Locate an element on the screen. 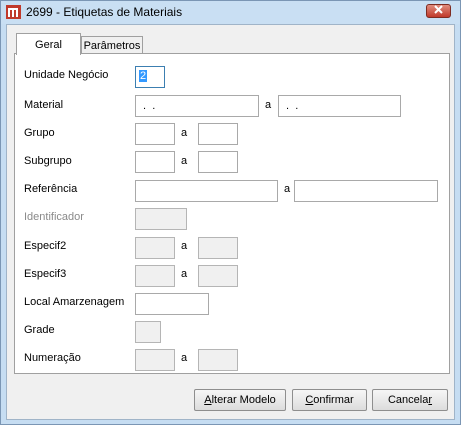 Image resolution: width=461 pixels, height=425 pixels. material-label: Material is located at coordinates (44, 105).